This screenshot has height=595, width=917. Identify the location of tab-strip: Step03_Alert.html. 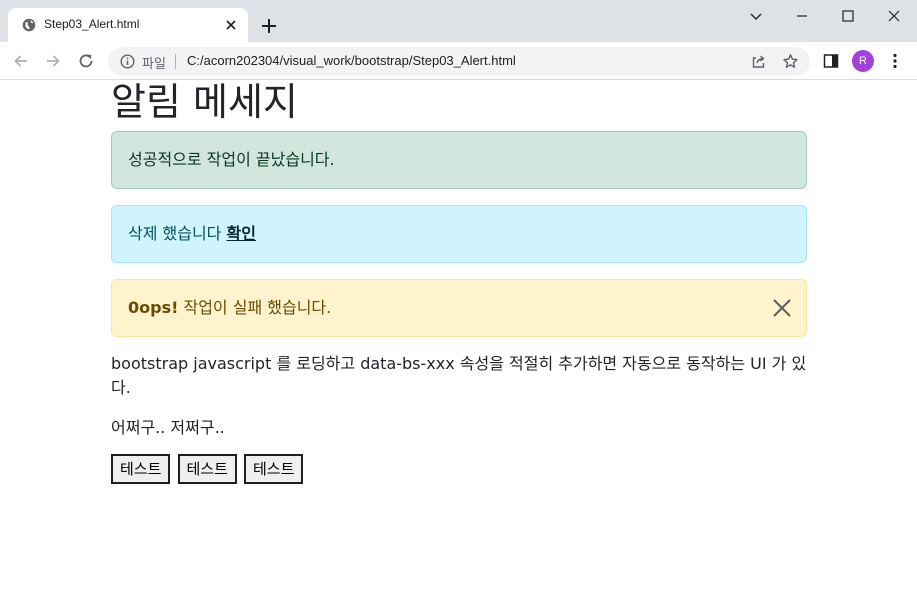
(458, 21).